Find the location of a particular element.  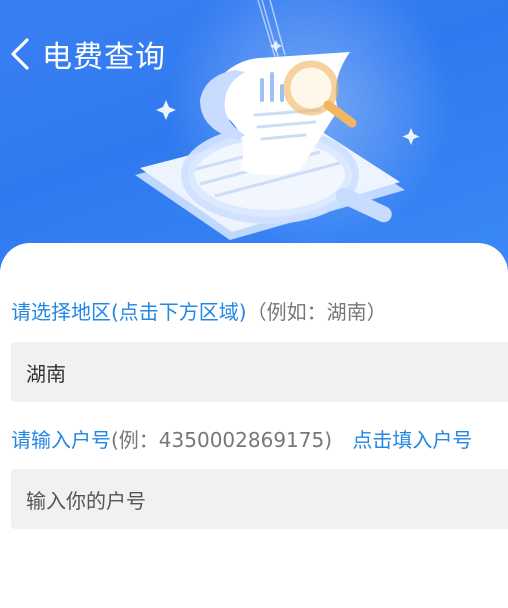

header-bar: 电费查询 is located at coordinates (83, 54).